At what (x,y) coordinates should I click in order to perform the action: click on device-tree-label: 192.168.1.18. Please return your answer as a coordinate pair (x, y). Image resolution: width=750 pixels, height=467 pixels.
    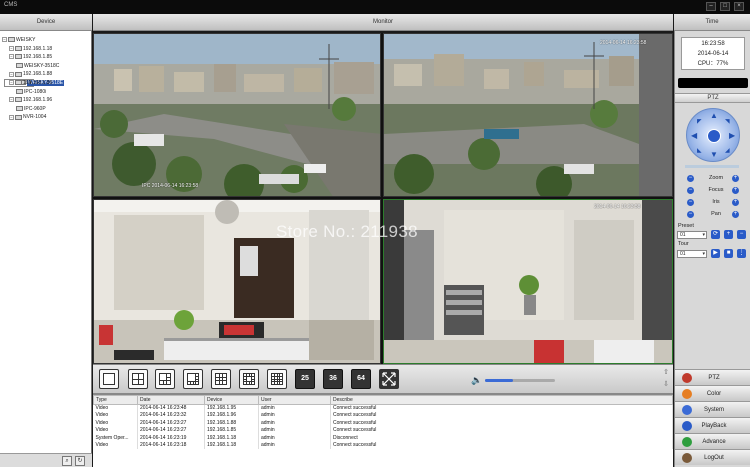
    Looking at the image, I should click on (38, 48).